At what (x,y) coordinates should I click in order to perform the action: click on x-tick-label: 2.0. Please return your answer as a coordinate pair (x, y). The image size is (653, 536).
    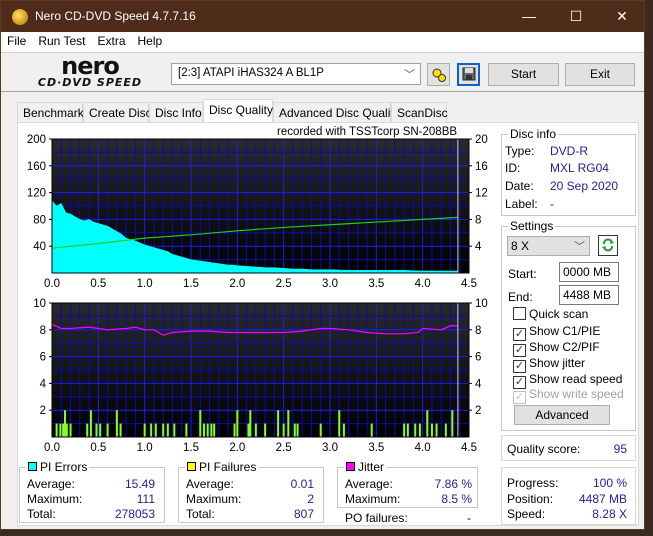
    Looking at the image, I should click on (237, 448).